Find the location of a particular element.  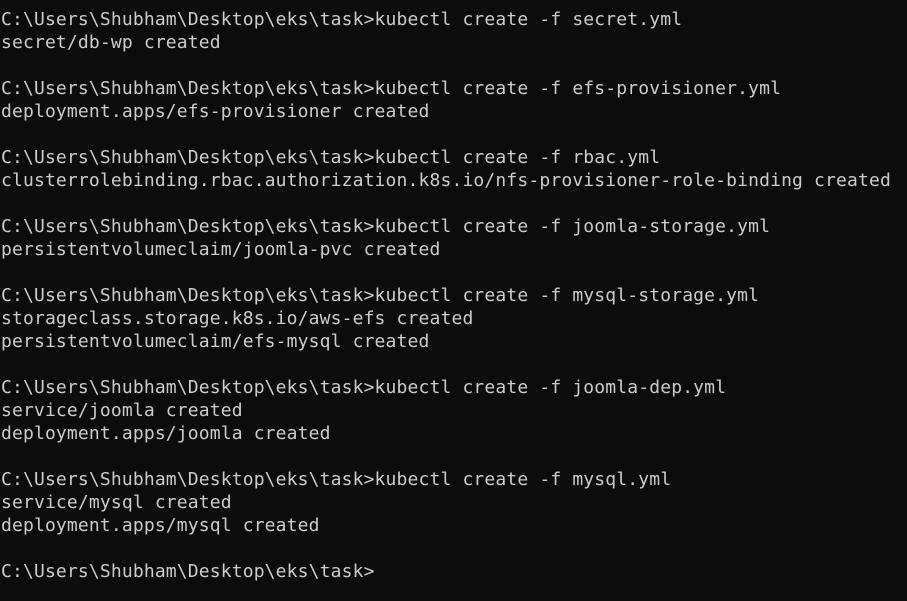

terminal-prompt: C:\Users\Shubham\Desktop\eks\task> is located at coordinates (454, 571).